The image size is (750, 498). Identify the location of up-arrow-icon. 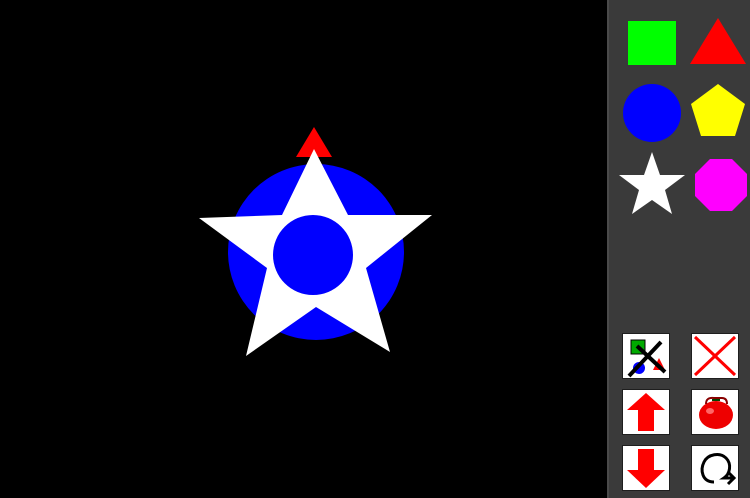
(646, 412).